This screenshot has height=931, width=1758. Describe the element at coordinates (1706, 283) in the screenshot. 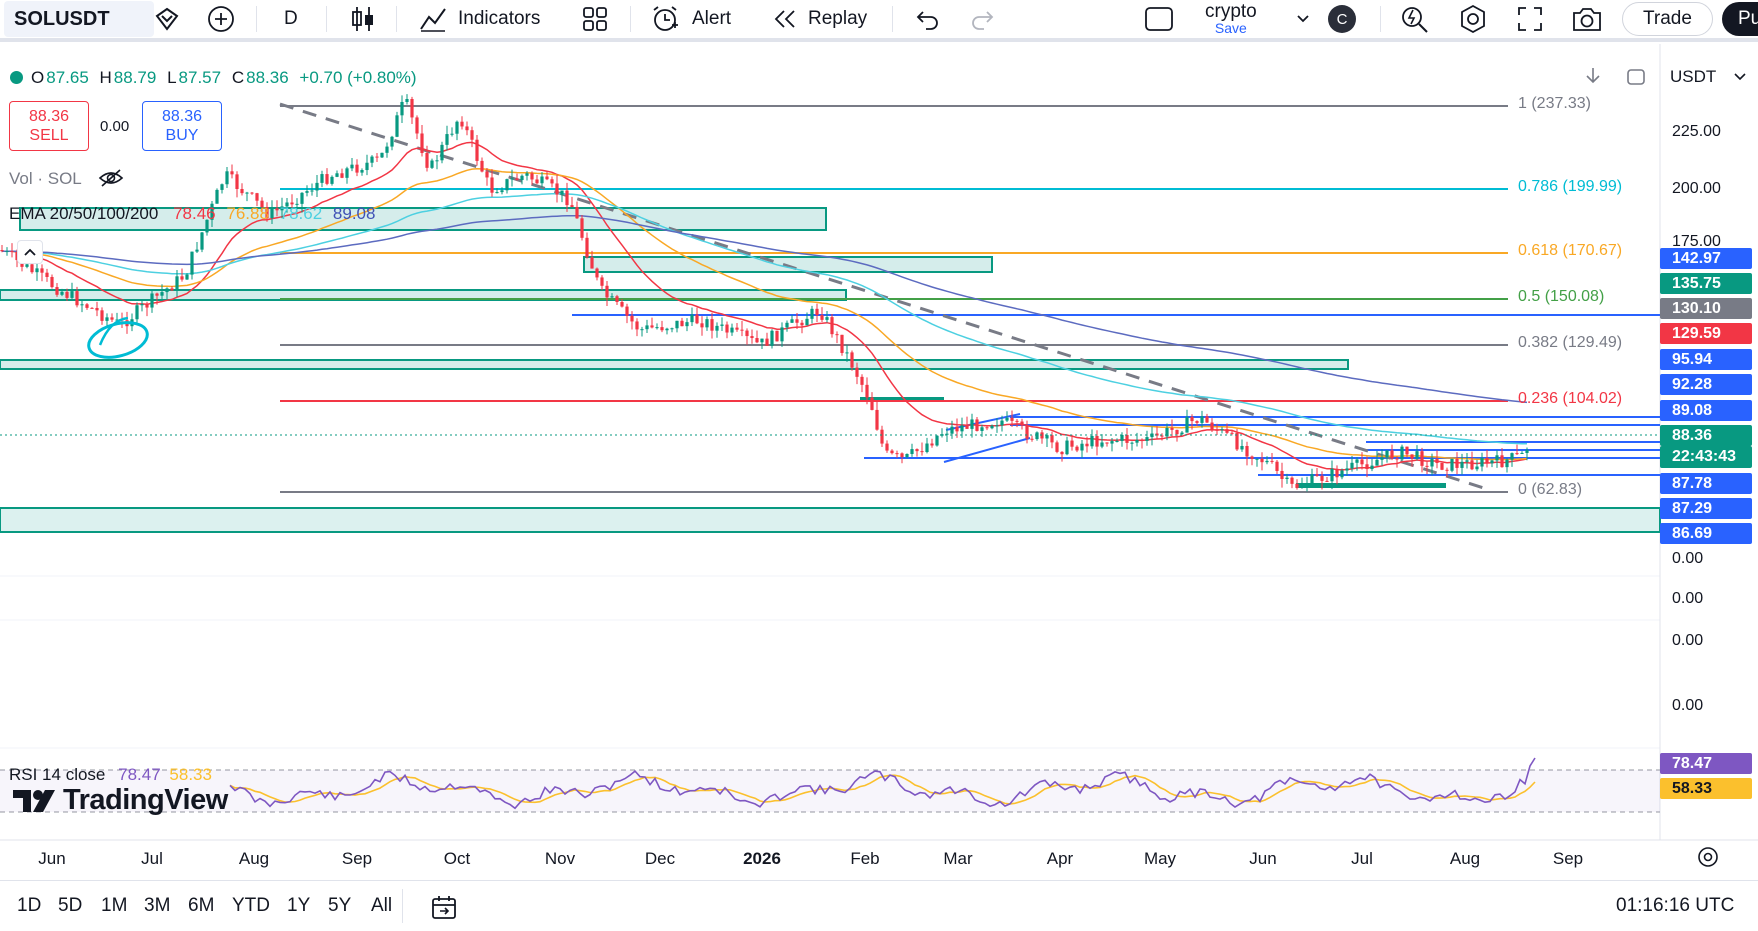

I see `price-axis-label: 135.75` at that location.